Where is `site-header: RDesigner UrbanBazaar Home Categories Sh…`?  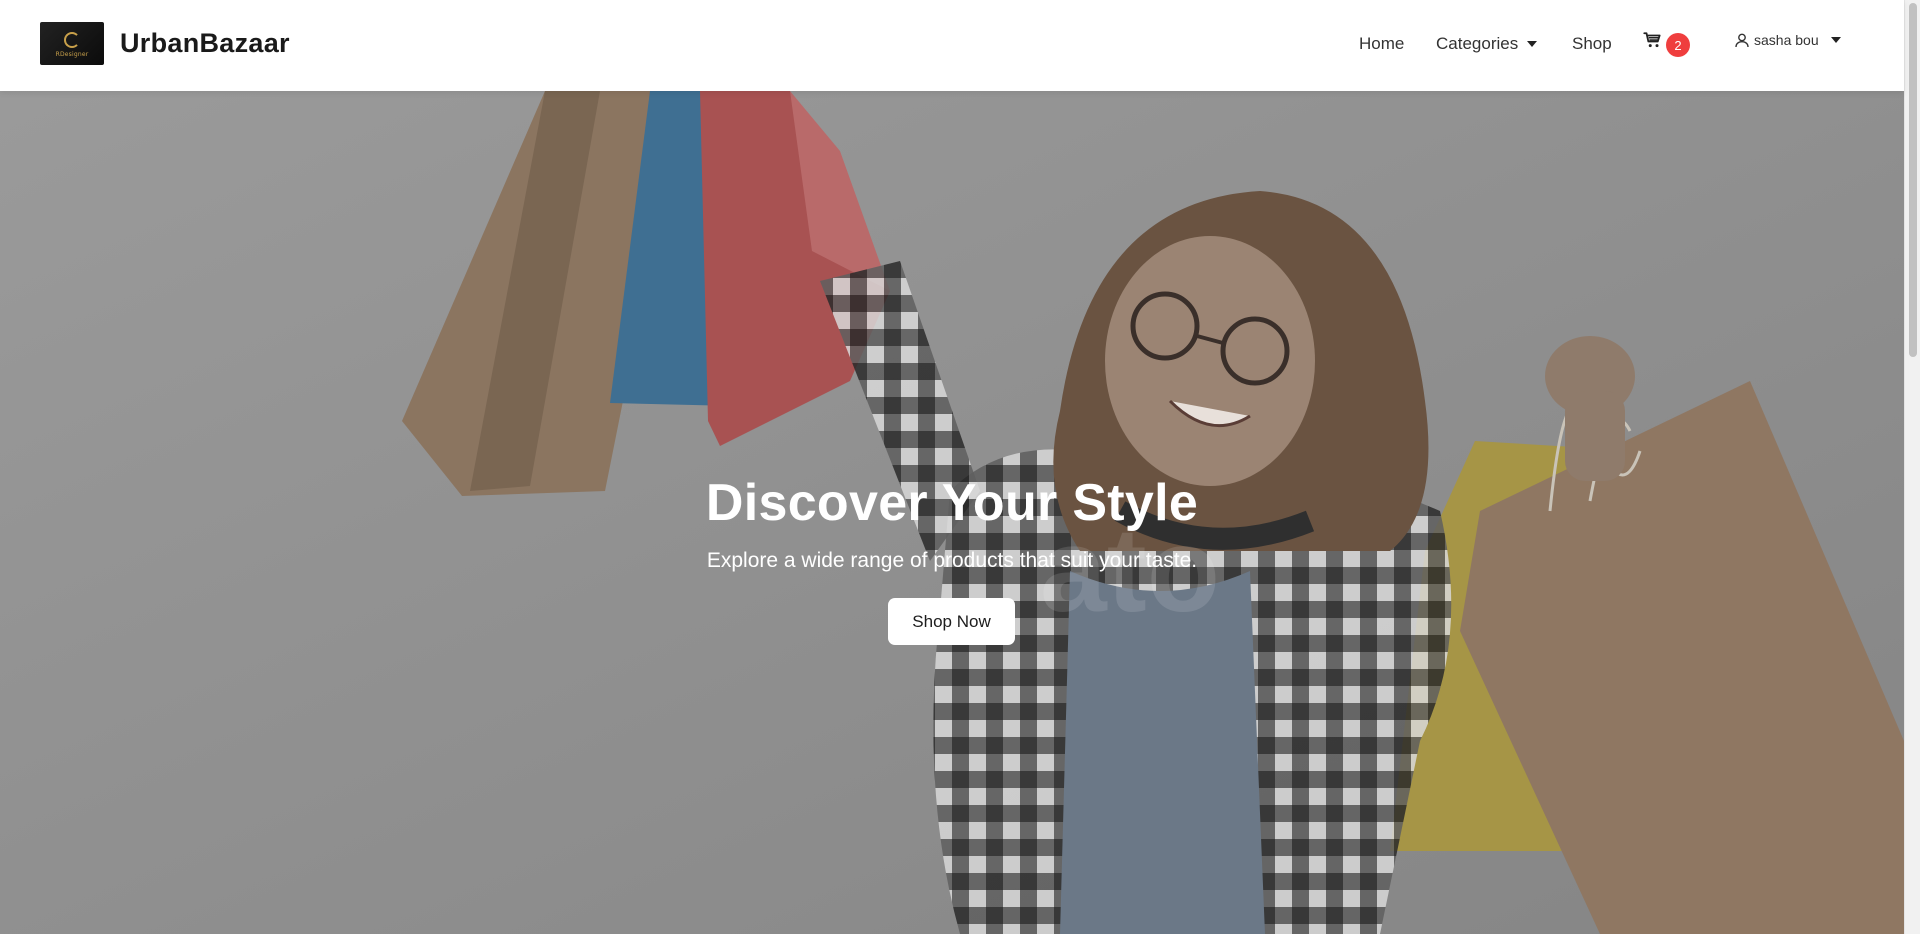
site-header: RDesigner UrbanBazaar Home Categories Sh… is located at coordinates (952, 45).